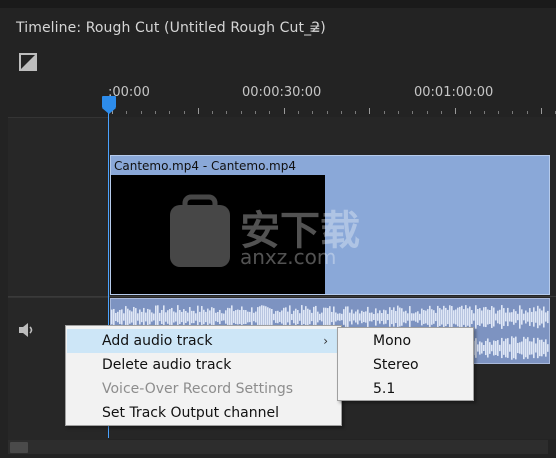 The width and height of the screenshot is (556, 458). I want to click on menu-item-label: Voice-Over Record Settings, so click(198, 389).